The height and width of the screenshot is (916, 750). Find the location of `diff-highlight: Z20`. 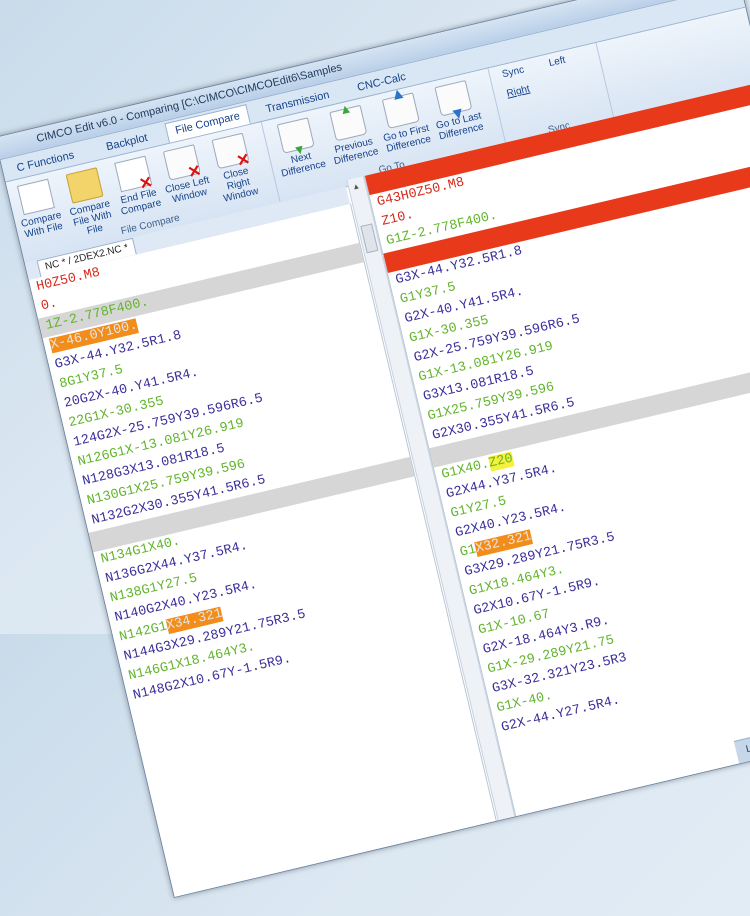

diff-highlight: Z20 is located at coordinates (501, 461).